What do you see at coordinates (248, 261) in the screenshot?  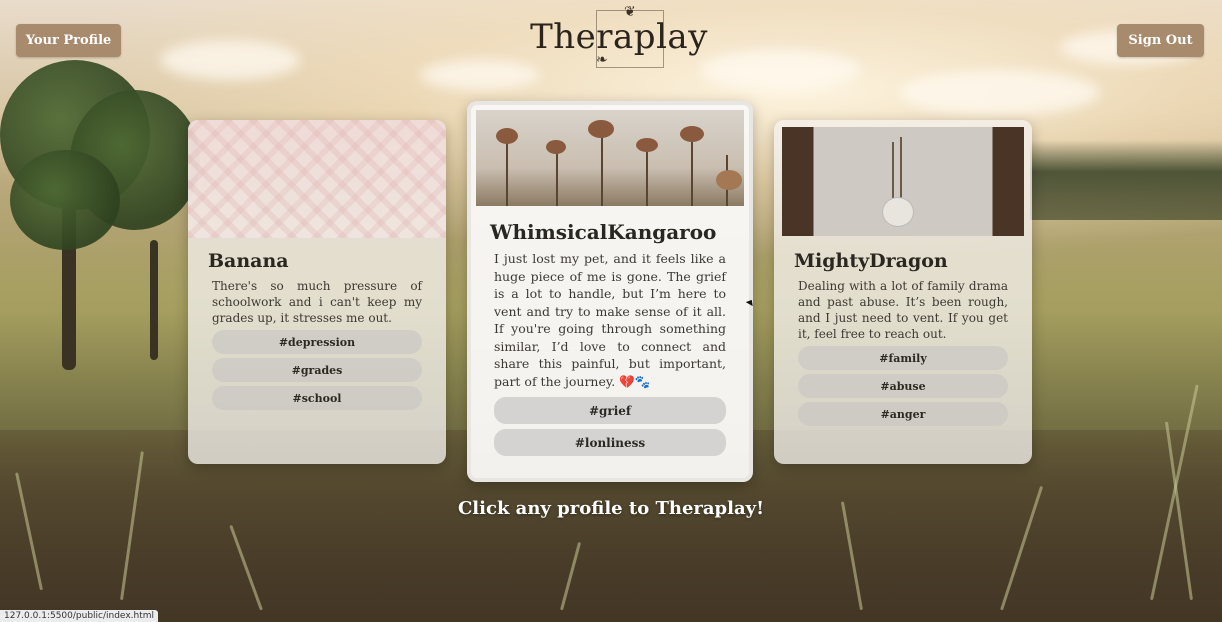 I see `profile-username: Banana` at bounding box center [248, 261].